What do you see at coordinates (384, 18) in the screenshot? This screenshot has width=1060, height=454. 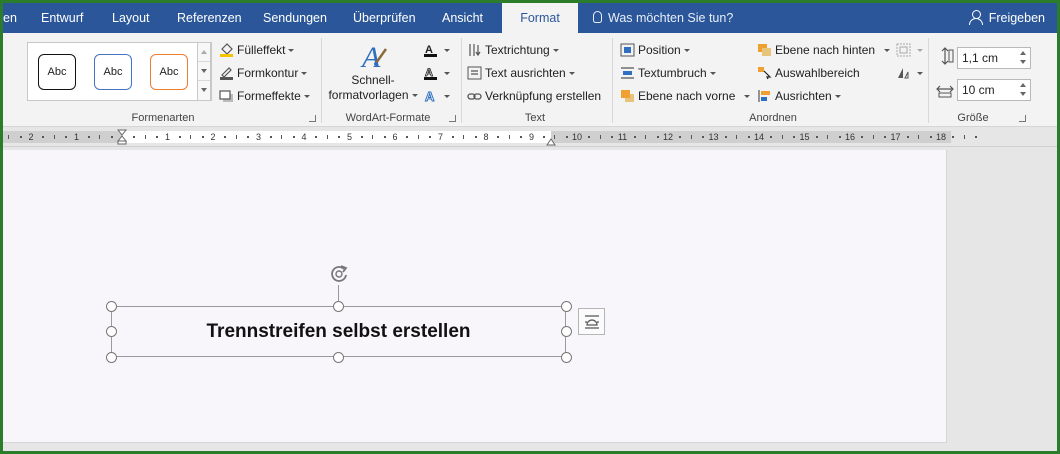 I see `tab-ueberpruefen: Überprüfen` at bounding box center [384, 18].